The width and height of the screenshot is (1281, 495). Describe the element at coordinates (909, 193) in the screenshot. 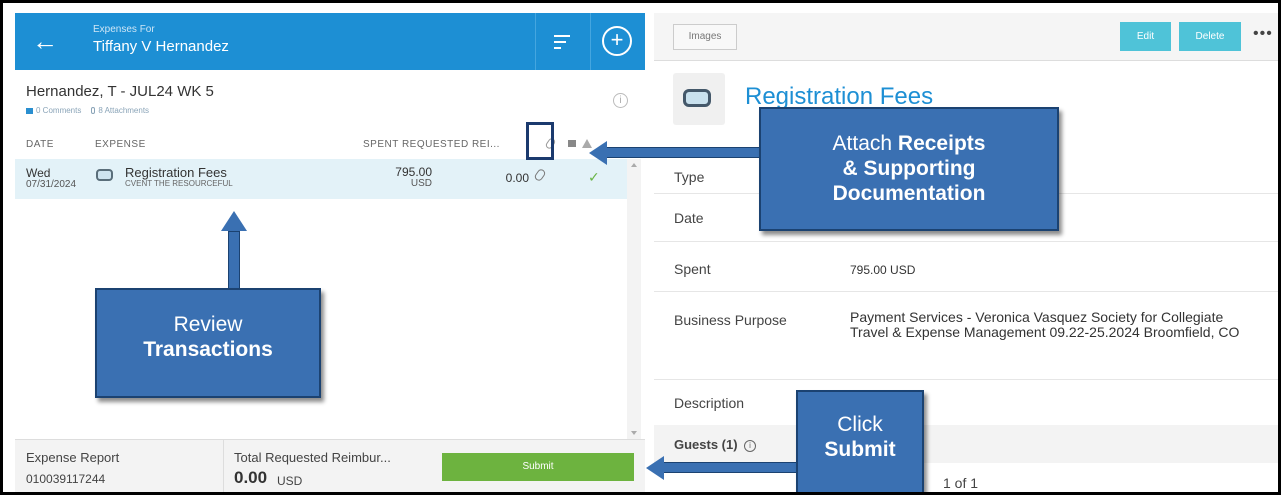

I see `callout-attach-line3: Documentation` at that location.